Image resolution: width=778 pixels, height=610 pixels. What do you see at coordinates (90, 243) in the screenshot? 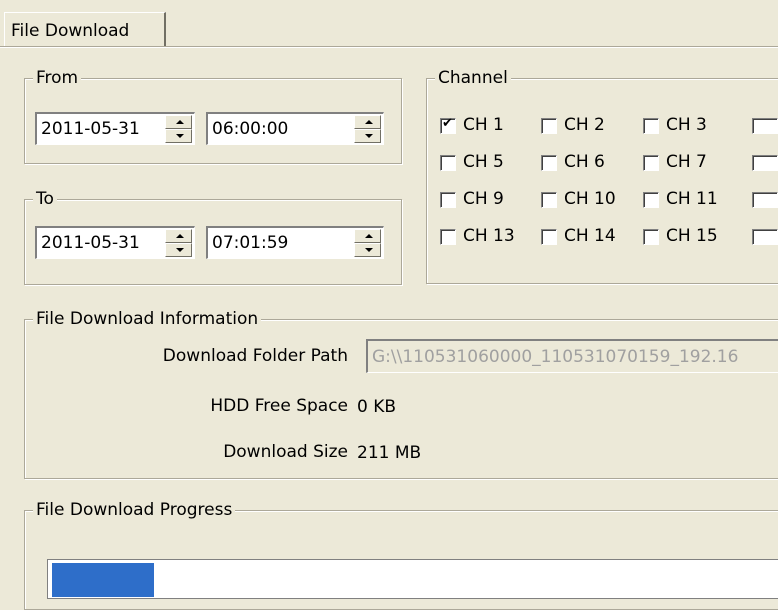
I see `to-date-value: 2011-05-31` at bounding box center [90, 243].